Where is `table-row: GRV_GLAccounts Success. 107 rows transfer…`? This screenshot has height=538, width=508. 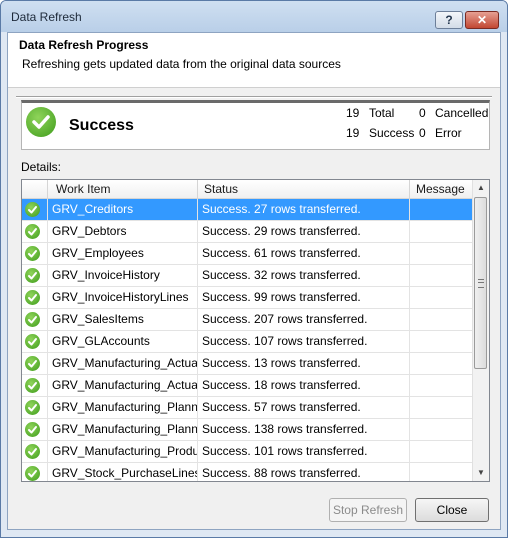
table-row: GRV_GLAccounts Success. 107 rows transfer… is located at coordinates (248, 342).